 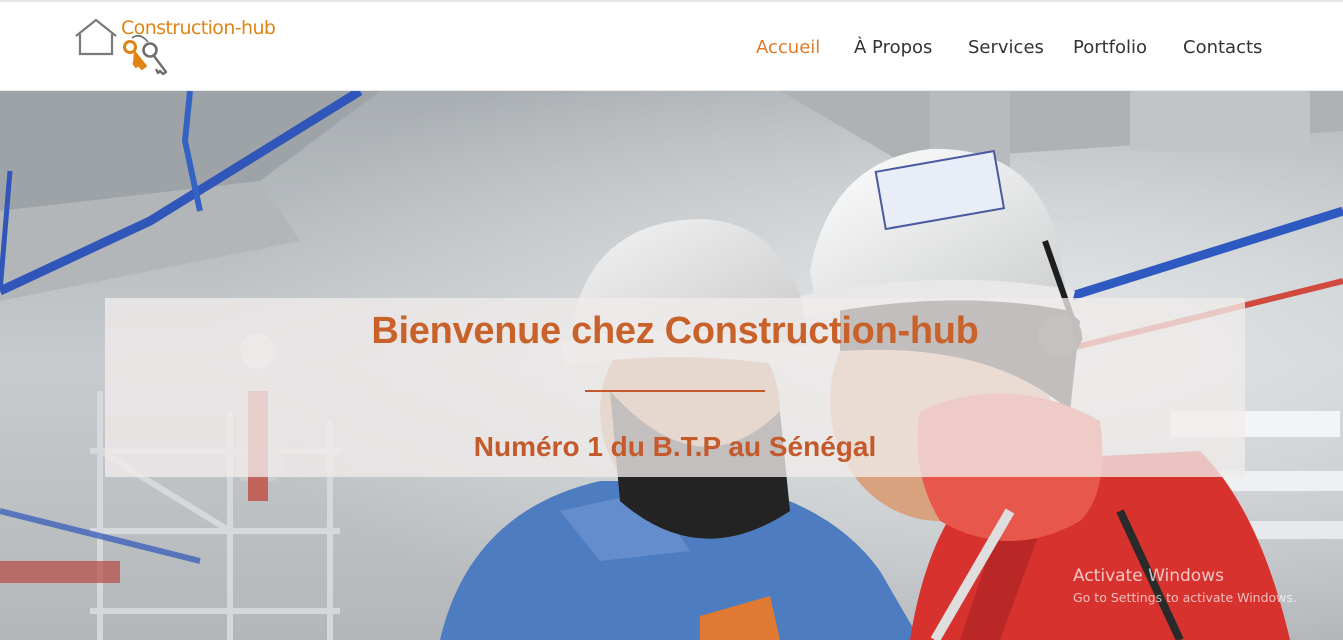 What do you see at coordinates (1222, 47) in the screenshot?
I see `nav-item-contacts: Contacts` at bounding box center [1222, 47].